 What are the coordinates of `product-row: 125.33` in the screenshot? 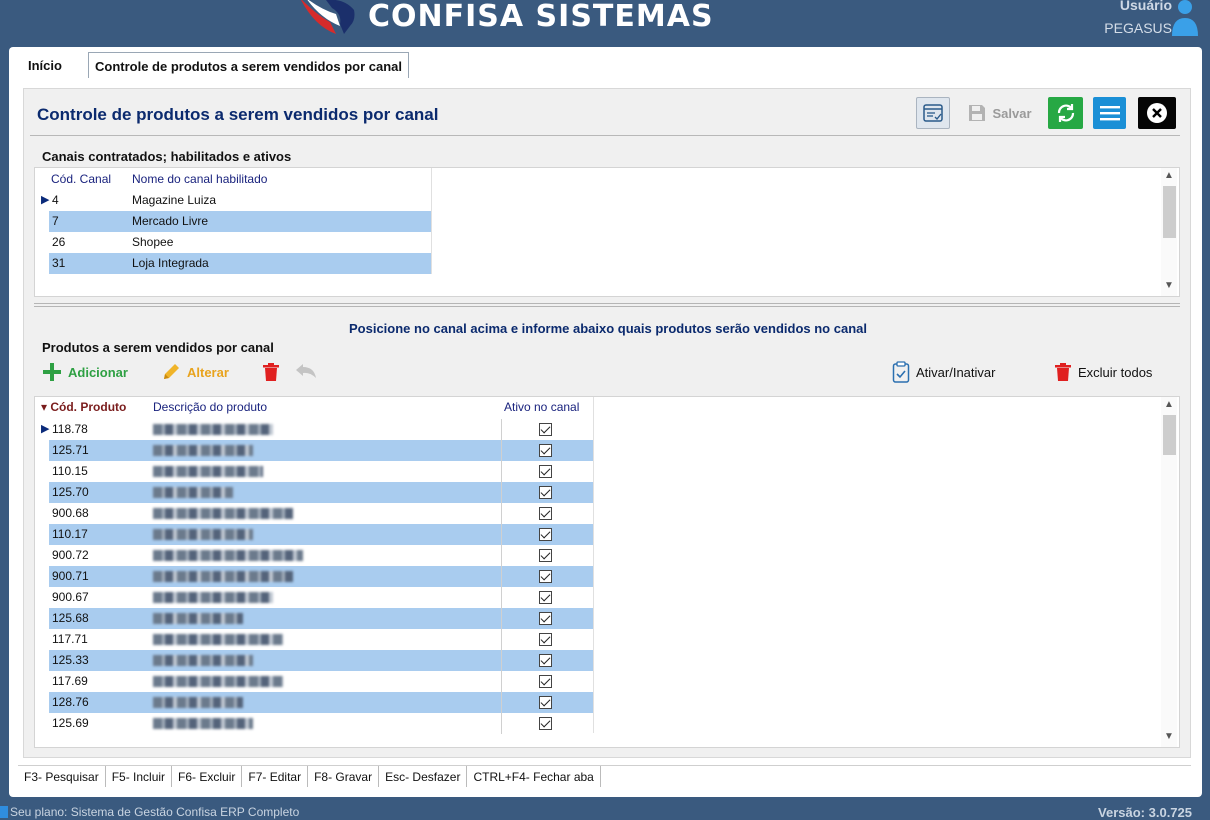 It's located at (321, 660).